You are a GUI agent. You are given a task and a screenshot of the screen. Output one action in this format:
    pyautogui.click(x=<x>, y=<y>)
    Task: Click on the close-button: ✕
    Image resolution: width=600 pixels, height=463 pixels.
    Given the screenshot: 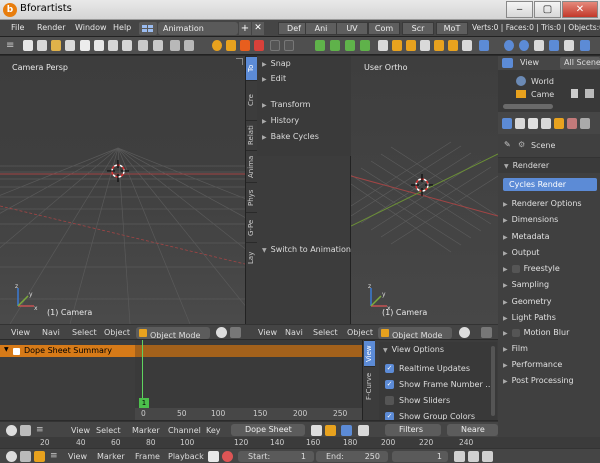 What is the action you would take?
    pyautogui.click(x=580, y=9)
    